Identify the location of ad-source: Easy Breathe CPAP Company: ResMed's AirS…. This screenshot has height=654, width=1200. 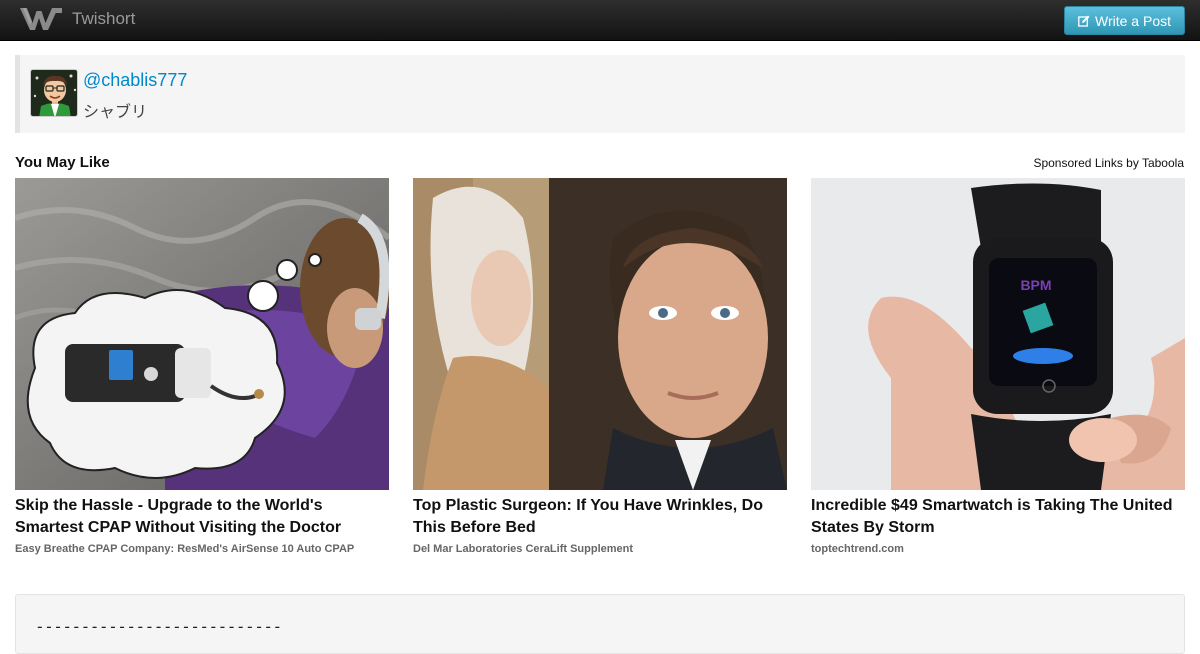
(202, 549).